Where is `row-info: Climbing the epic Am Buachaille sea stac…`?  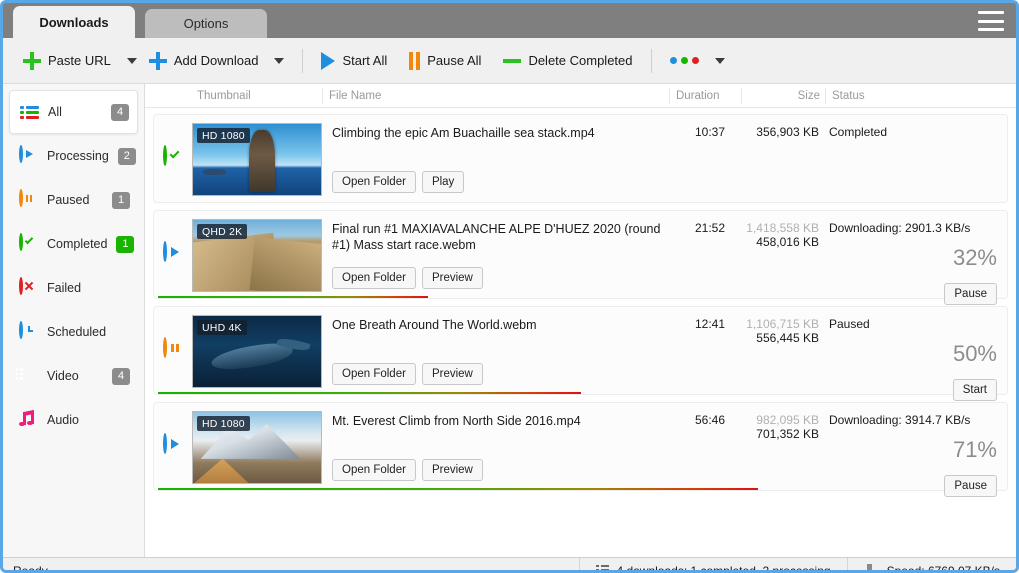 row-info: Climbing the epic Am Buachaille sea stac… is located at coordinates (492, 158).